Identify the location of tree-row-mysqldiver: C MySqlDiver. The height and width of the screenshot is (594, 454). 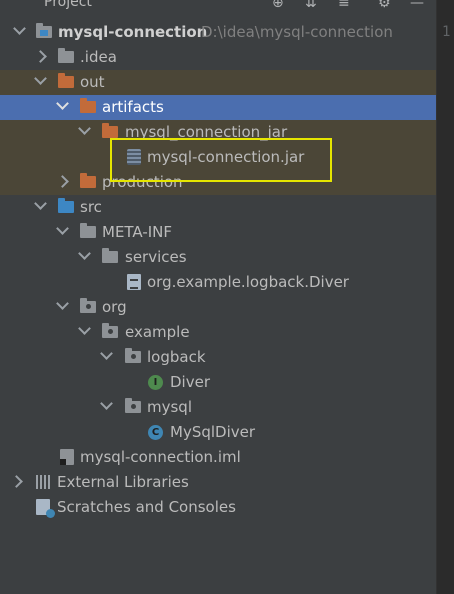
(218, 432).